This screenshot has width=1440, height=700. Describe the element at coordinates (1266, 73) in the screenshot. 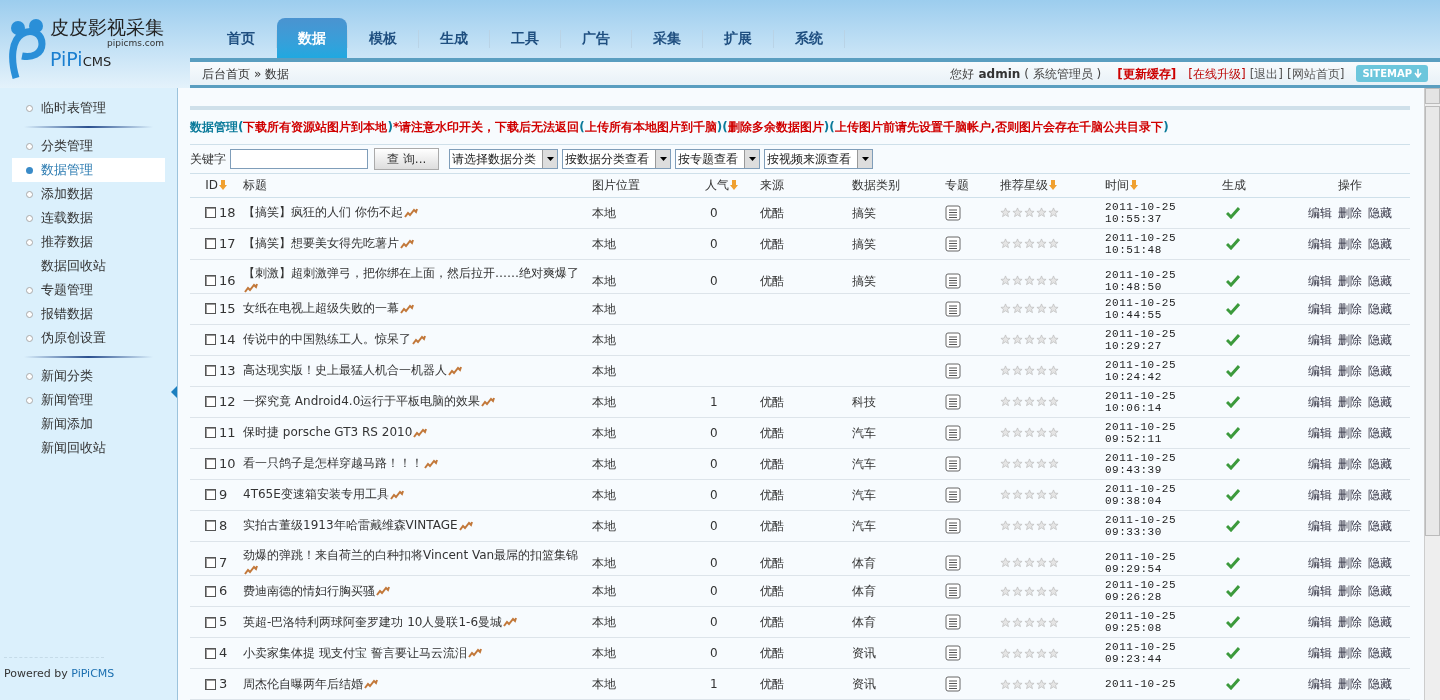

I see `header-link: [退出]` at that location.